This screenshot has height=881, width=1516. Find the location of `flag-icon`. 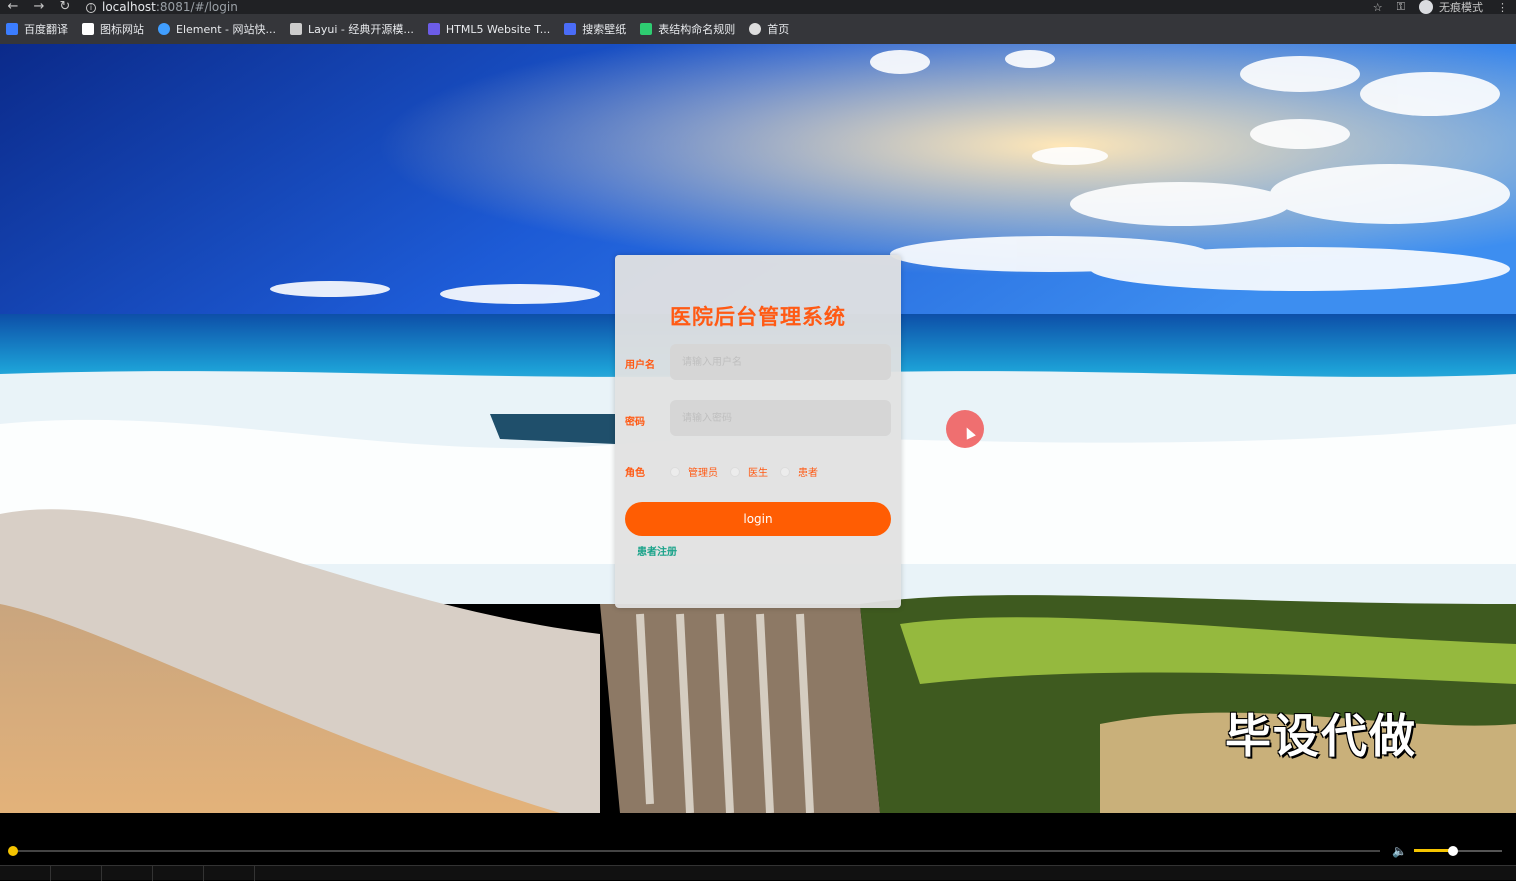

flag-icon is located at coordinates (88, 29).